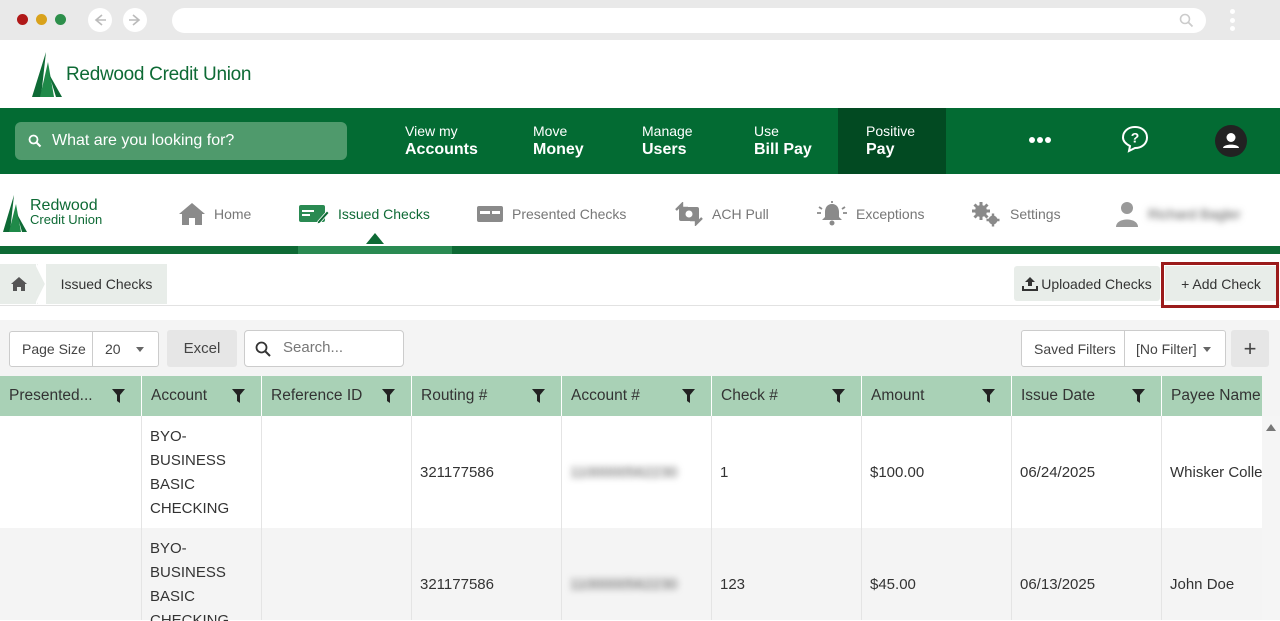 The image size is (1280, 621). I want to click on app-brand-line2: Credit Union, so click(66, 219).